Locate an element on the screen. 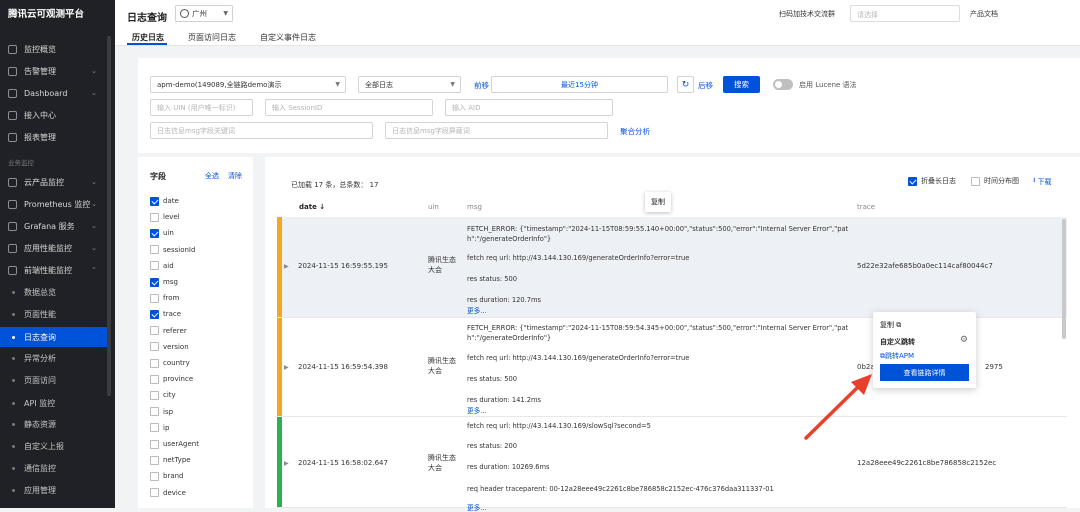 The height and width of the screenshot is (512, 1080). download-button: ⭳ 下载 is located at coordinates (1042, 181).